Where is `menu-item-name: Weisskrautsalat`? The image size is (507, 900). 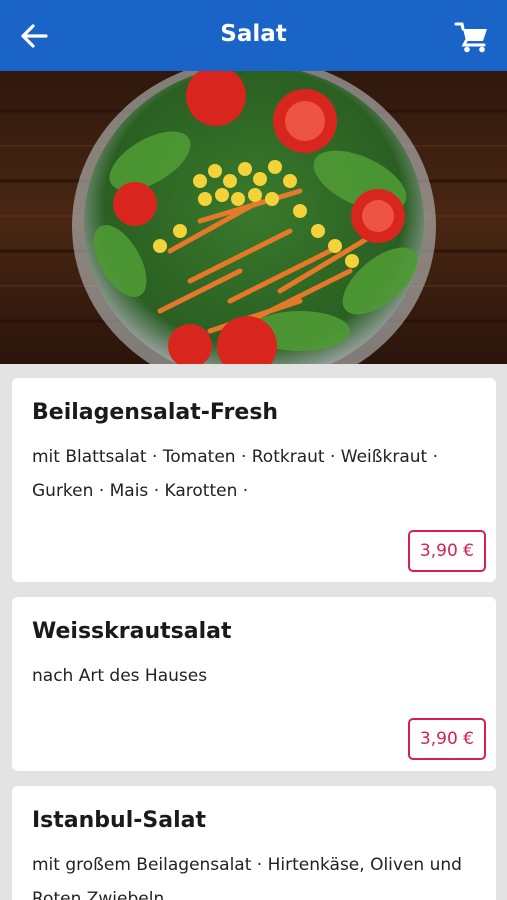
menu-item-name: Weisskrautsalat is located at coordinates (132, 631).